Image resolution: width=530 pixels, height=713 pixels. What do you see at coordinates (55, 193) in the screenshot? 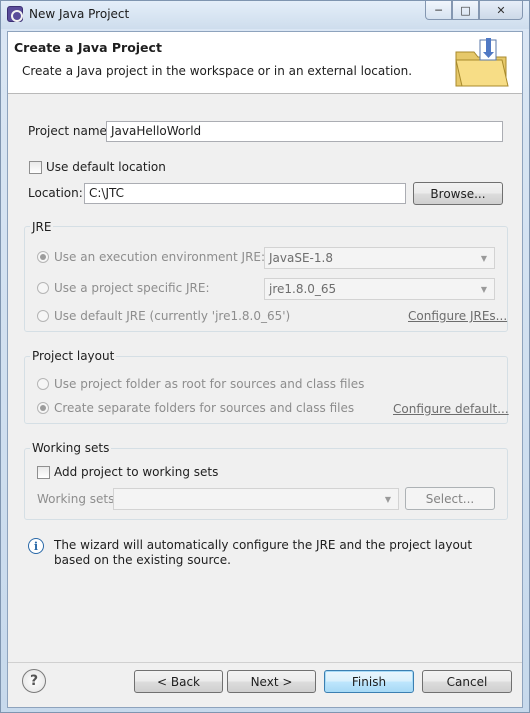
I see `location-label: Location:` at bounding box center [55, 193].